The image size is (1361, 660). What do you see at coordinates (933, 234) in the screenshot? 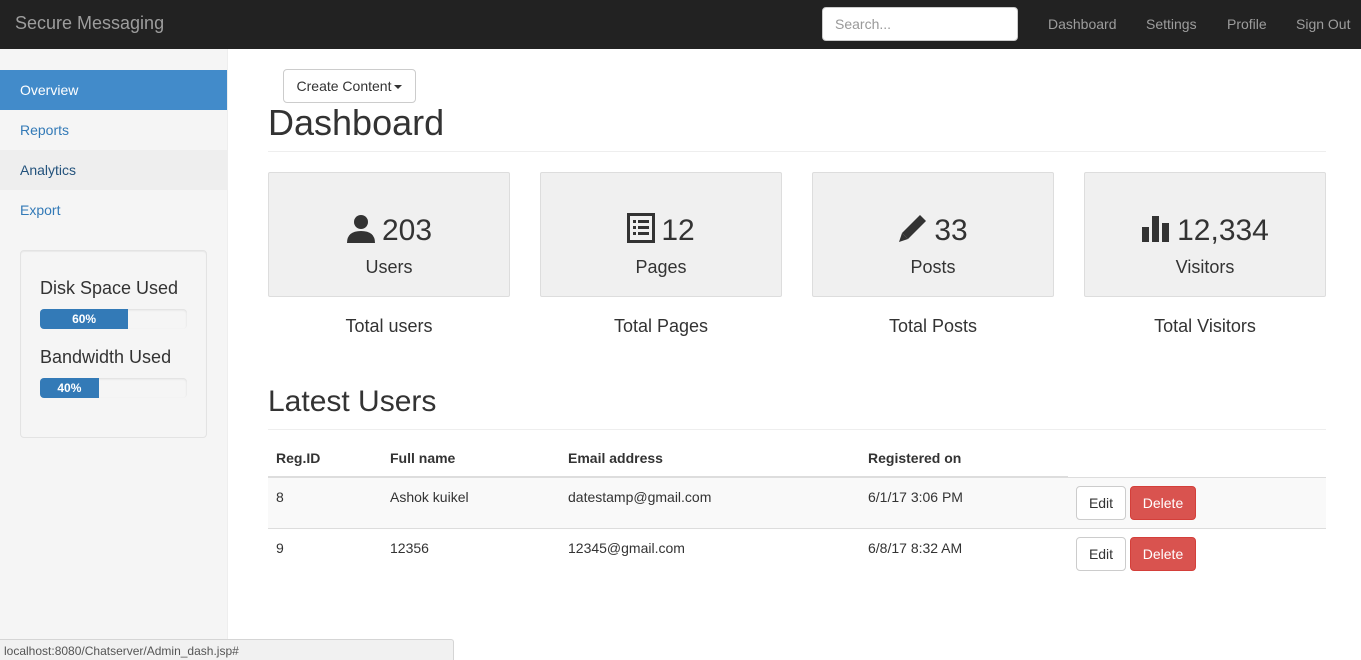
I see `stat-box-posts: 33 Posts` at bounding box center [933, 234].